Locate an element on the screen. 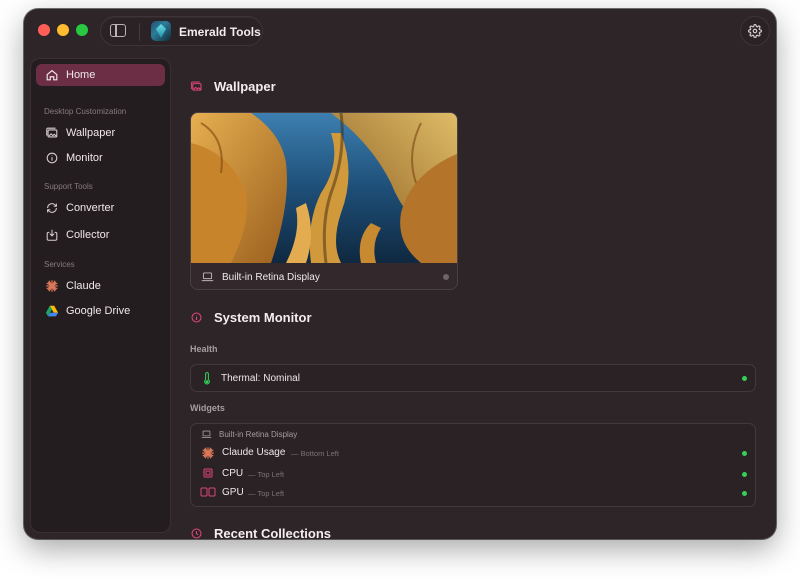 The width and height of the screenshot is (800, 577). app-title: Emerald Tools is located at coordinates (220, 32).